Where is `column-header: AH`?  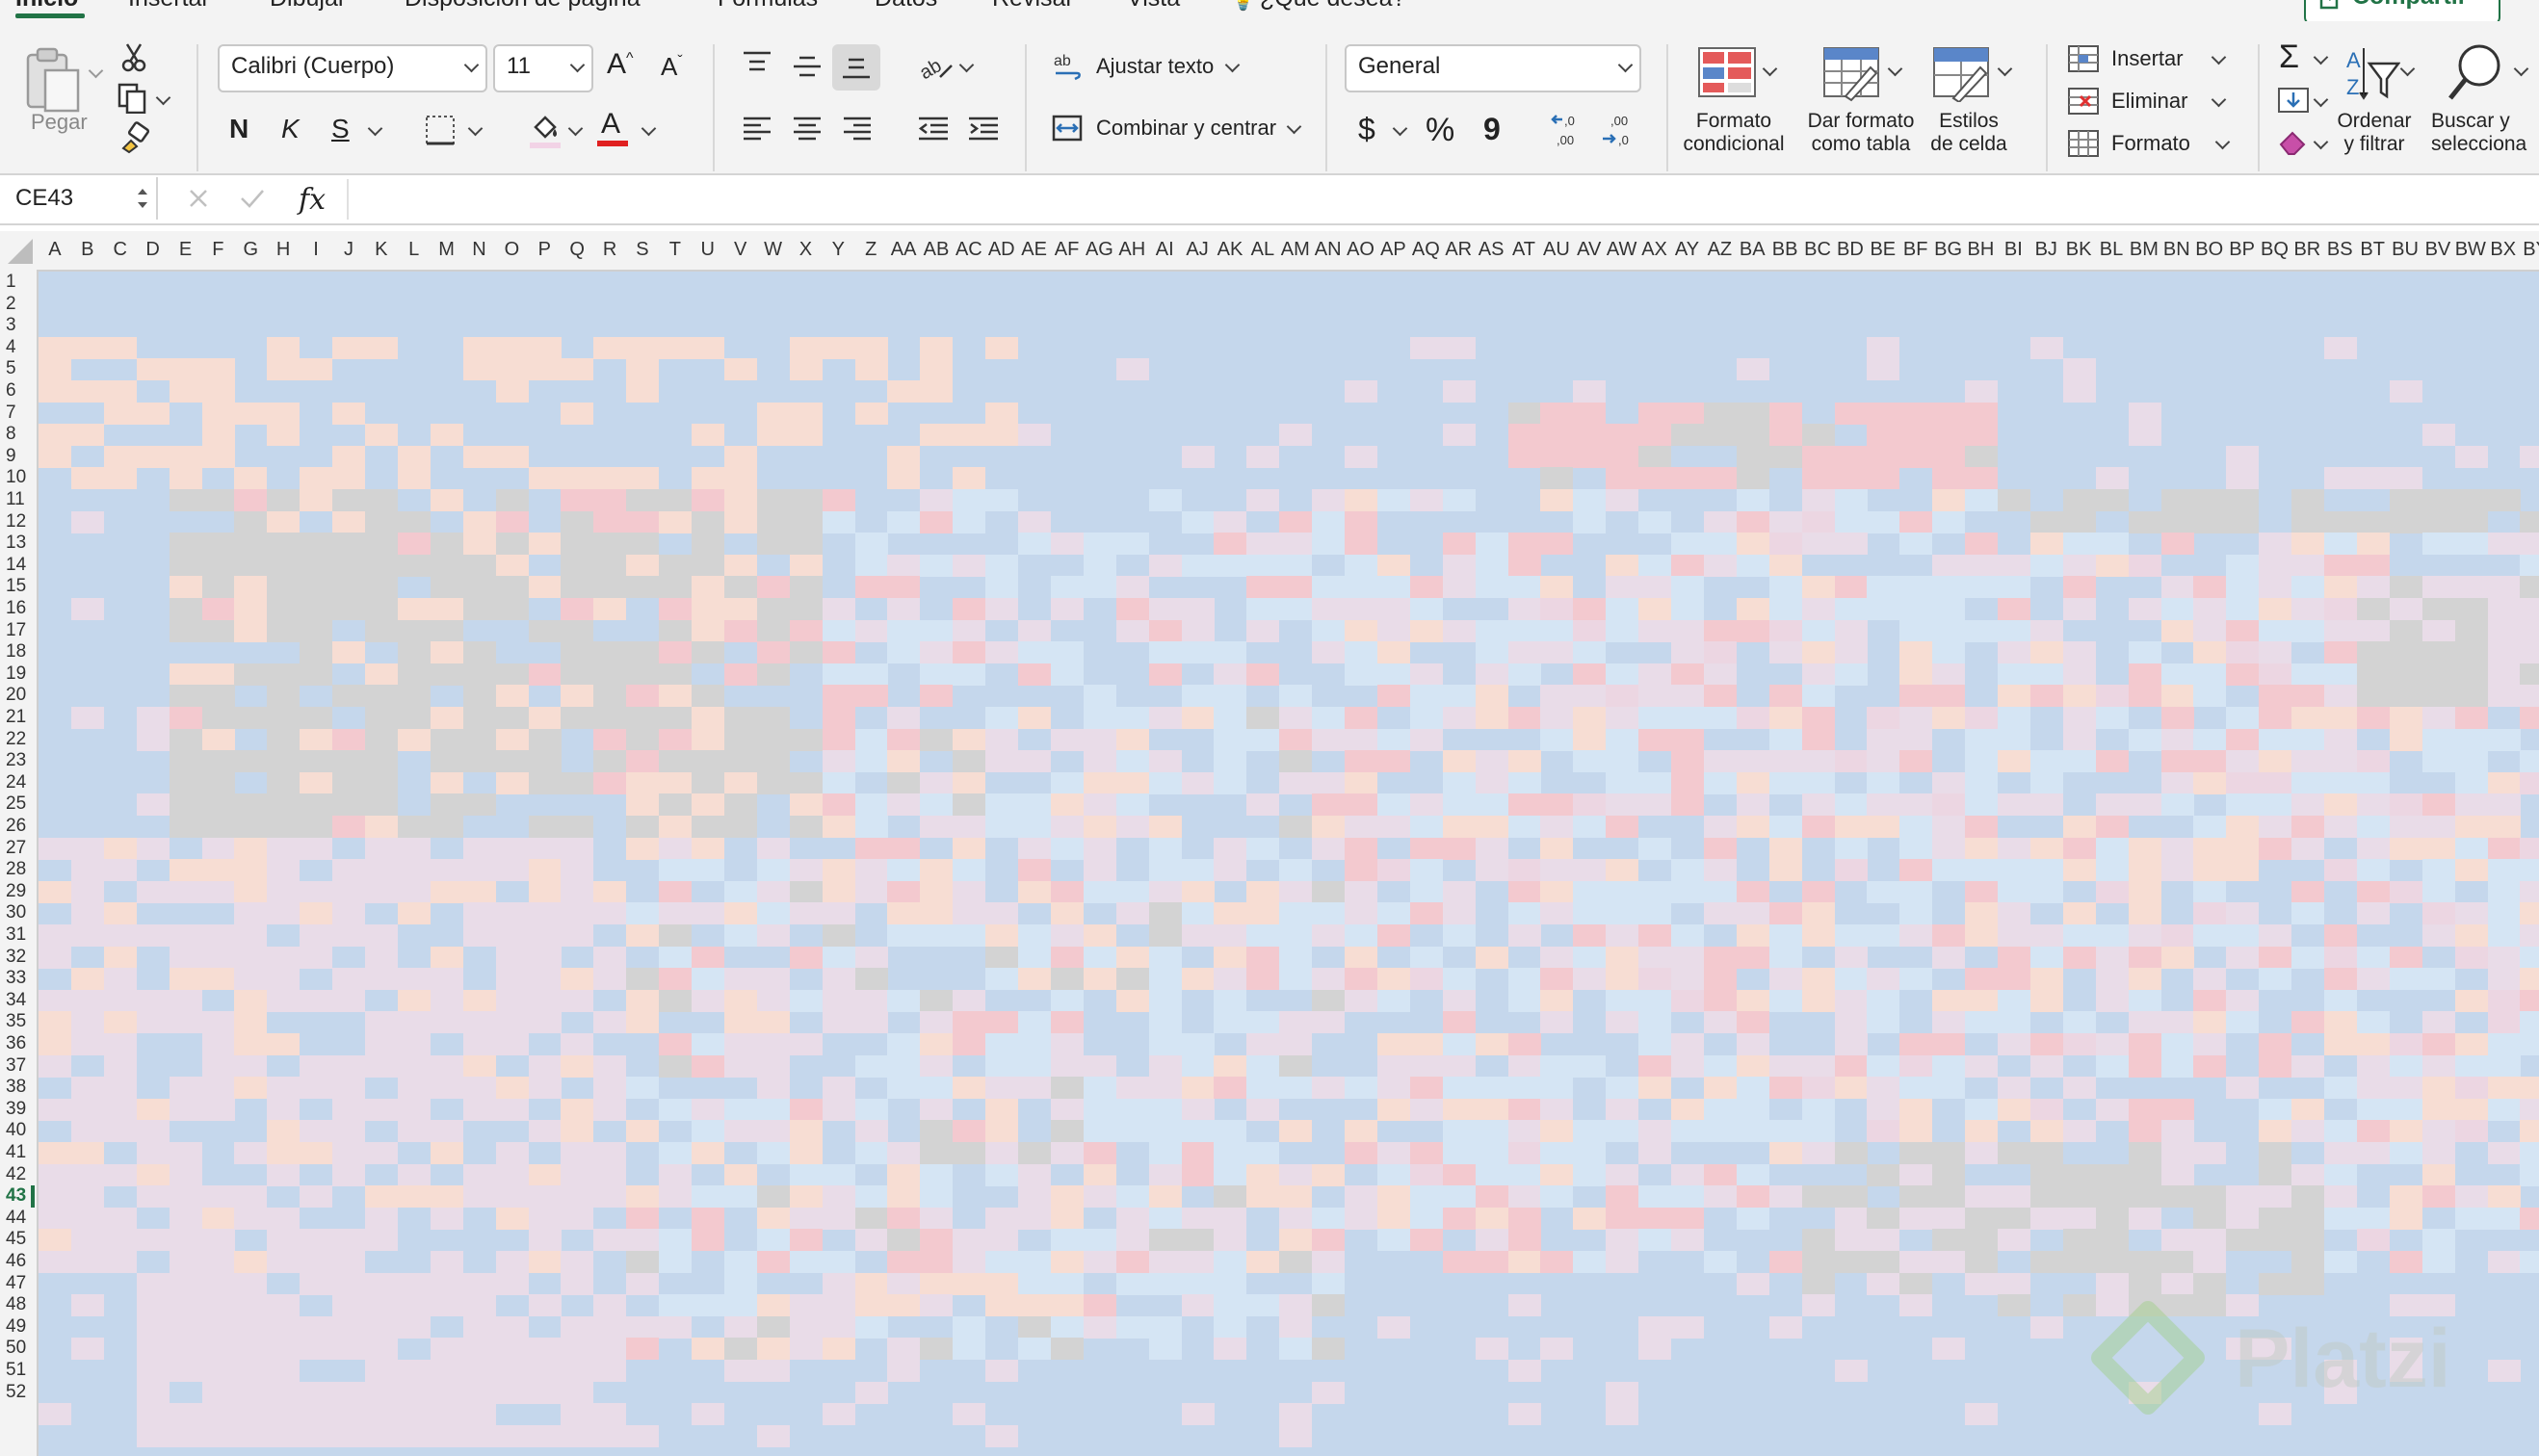
column-header: AH is located at coordinates (1131, 250).